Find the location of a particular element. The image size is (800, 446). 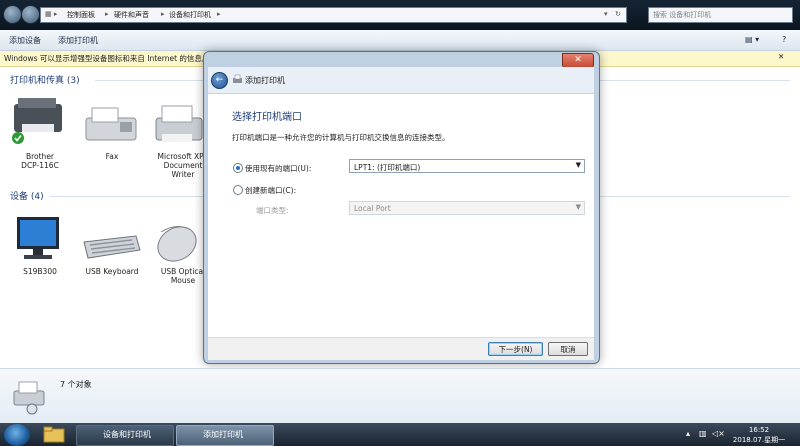

start-button is located at coordinates (17, 435).